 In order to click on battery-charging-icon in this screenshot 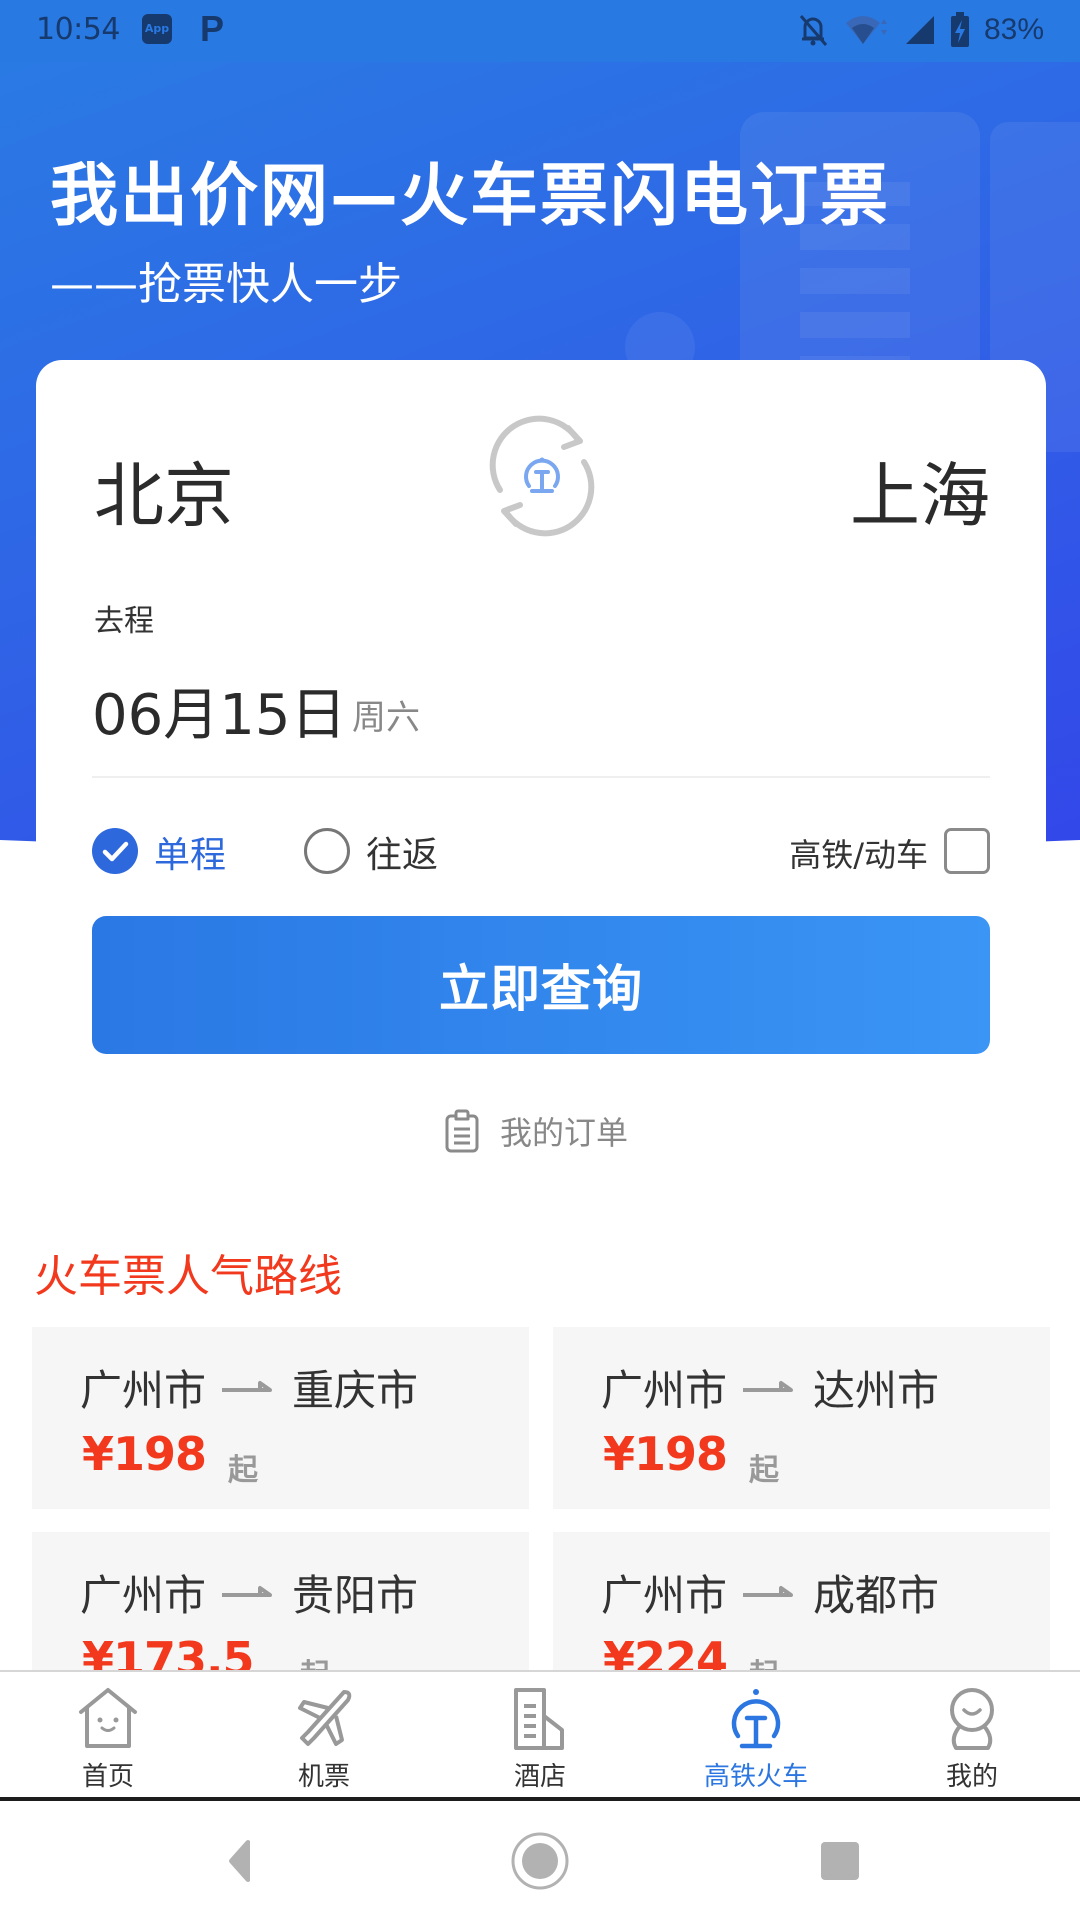, I will do `click(959, 29)`.